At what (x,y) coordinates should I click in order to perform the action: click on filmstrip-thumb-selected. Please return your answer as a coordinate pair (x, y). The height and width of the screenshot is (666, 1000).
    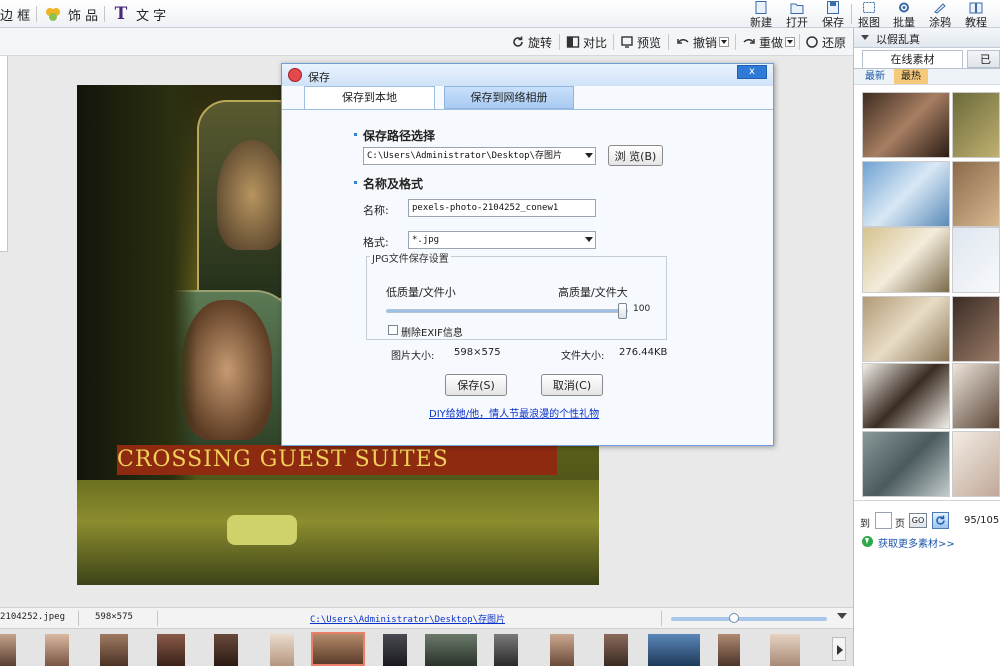
    Looking at the image, I should click on (338, 649).